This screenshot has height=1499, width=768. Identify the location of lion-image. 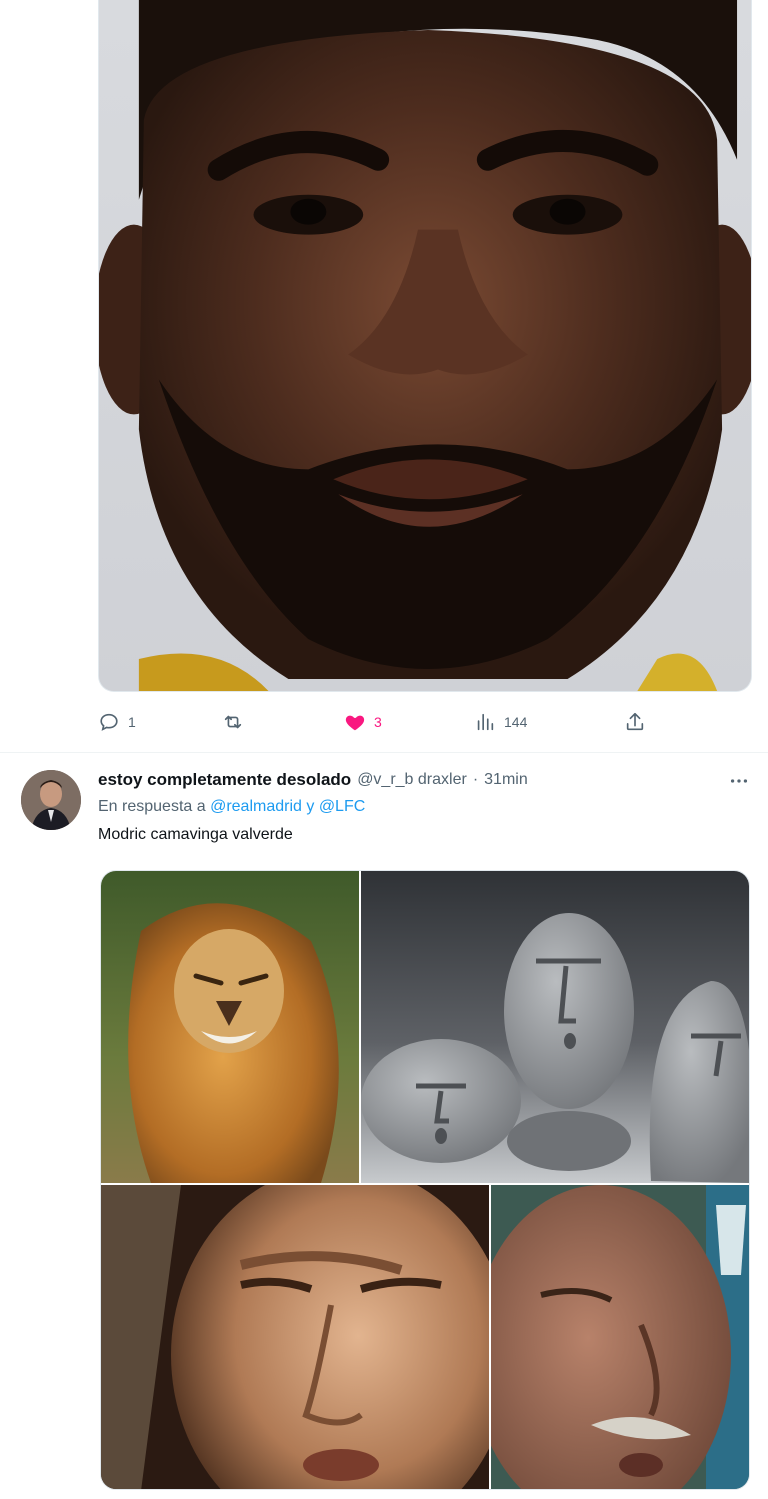
(230, 1027).